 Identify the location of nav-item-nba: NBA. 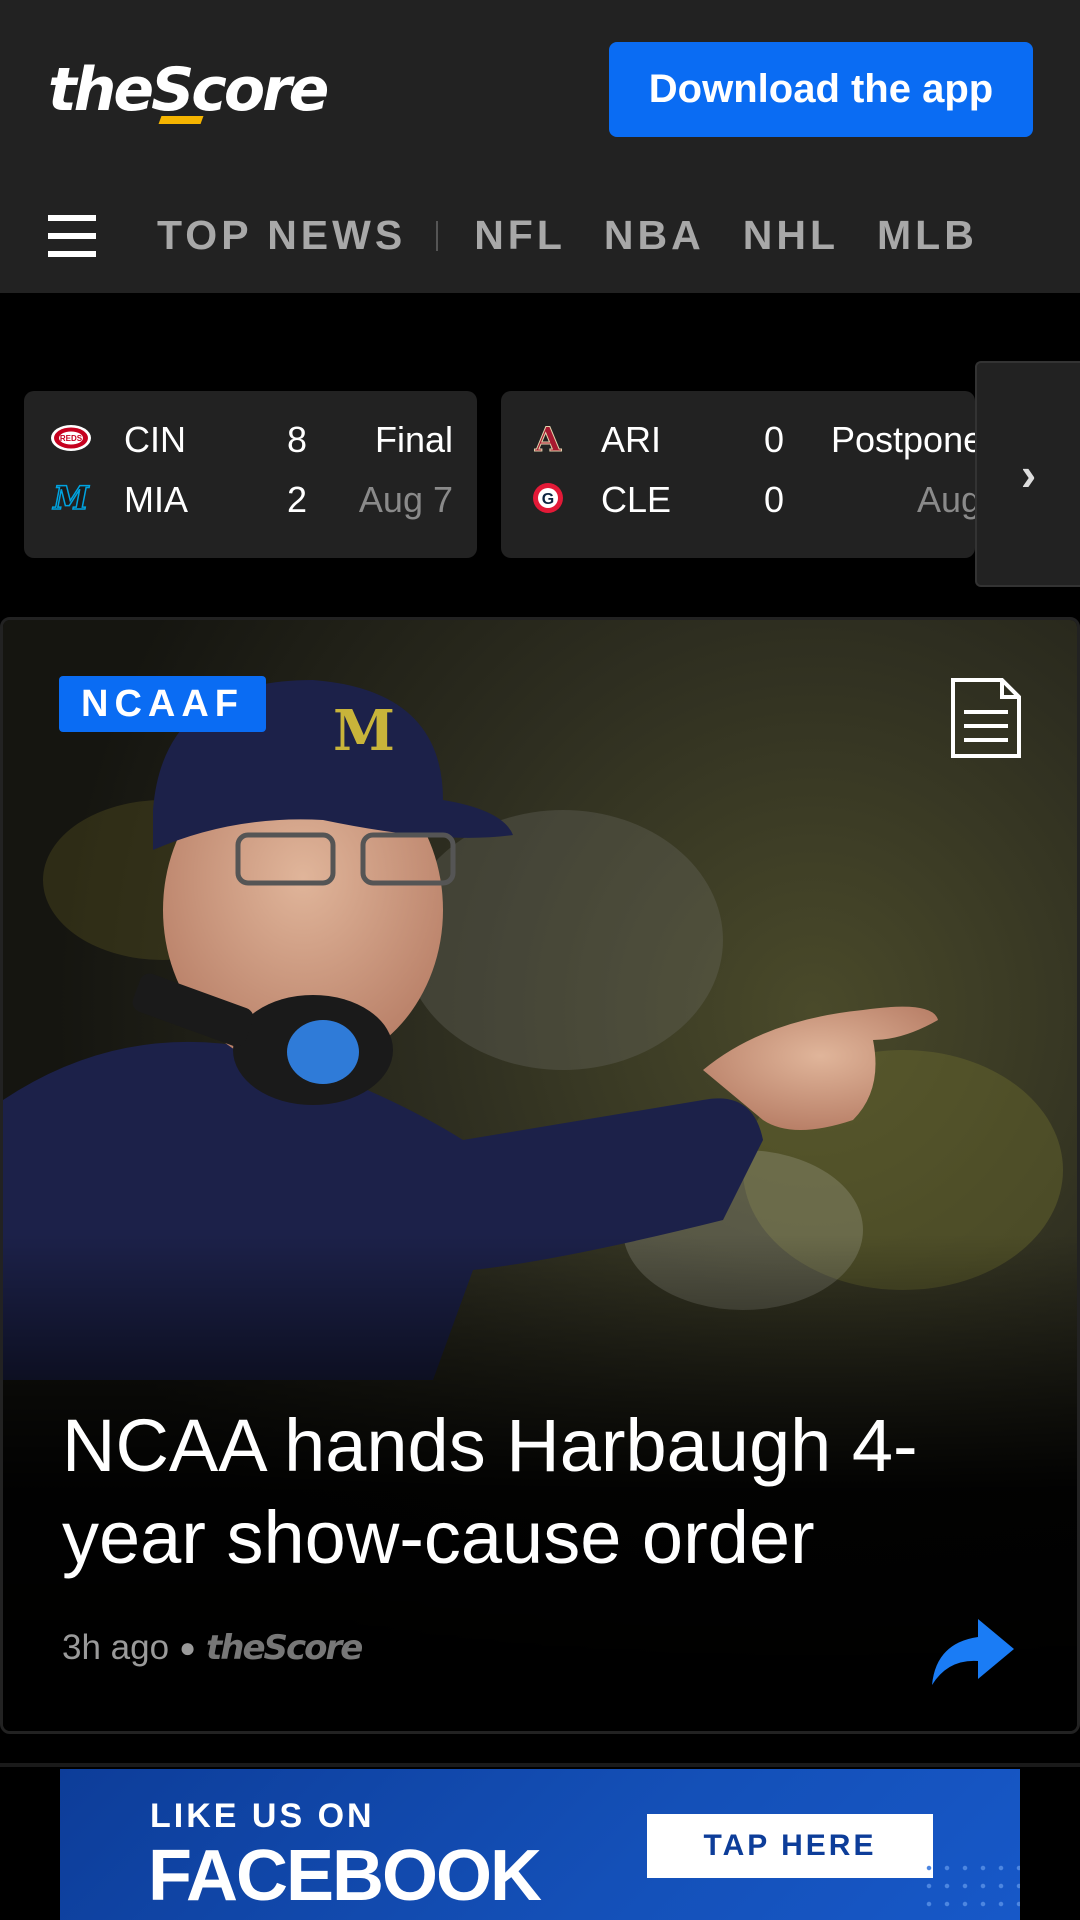
(654, 235).